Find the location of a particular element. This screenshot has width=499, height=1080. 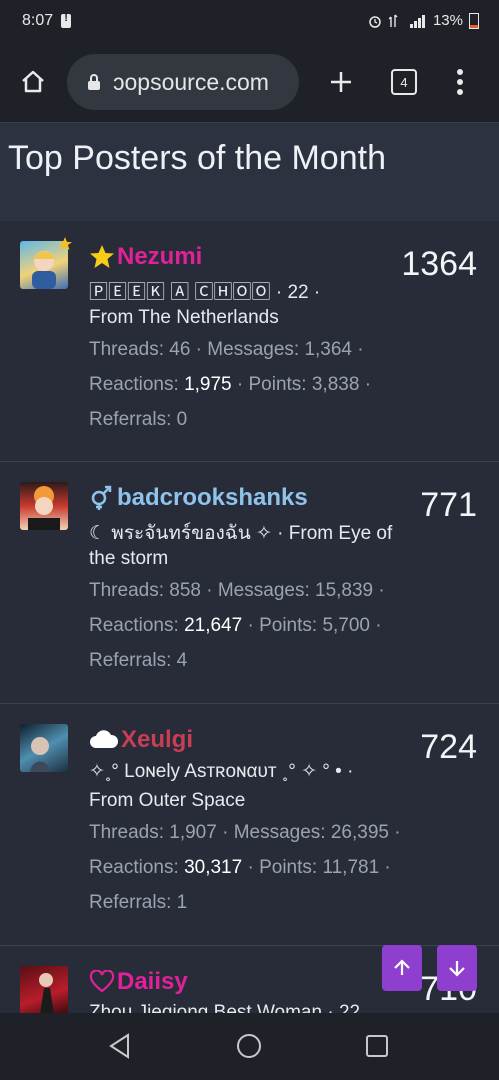

user-title-line: 🄿🄴🄴🄺 🄰 🄲🄷🄾🄾 · 22 · is located at coordinates (205, 292).